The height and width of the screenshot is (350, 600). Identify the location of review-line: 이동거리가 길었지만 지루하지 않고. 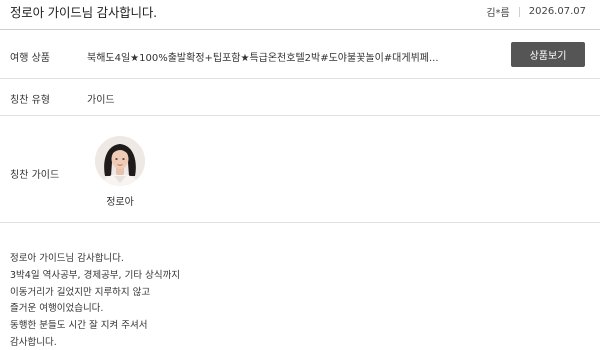
(80, 292).